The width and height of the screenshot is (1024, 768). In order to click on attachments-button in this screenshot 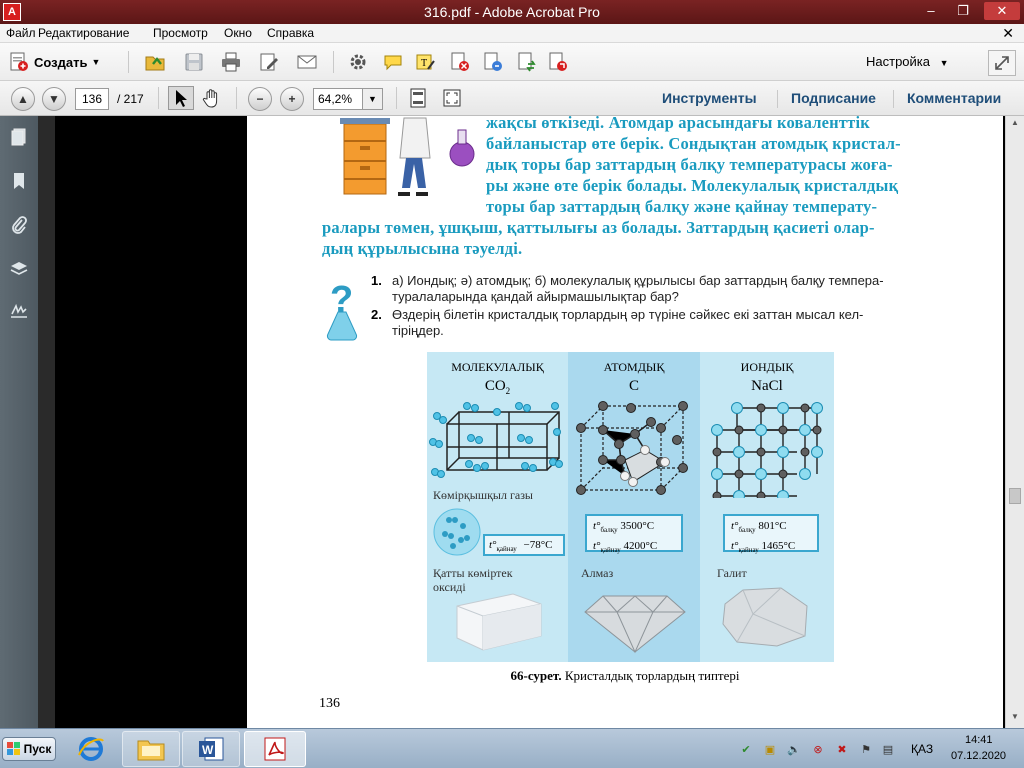, I will do `click(19, 225)`.